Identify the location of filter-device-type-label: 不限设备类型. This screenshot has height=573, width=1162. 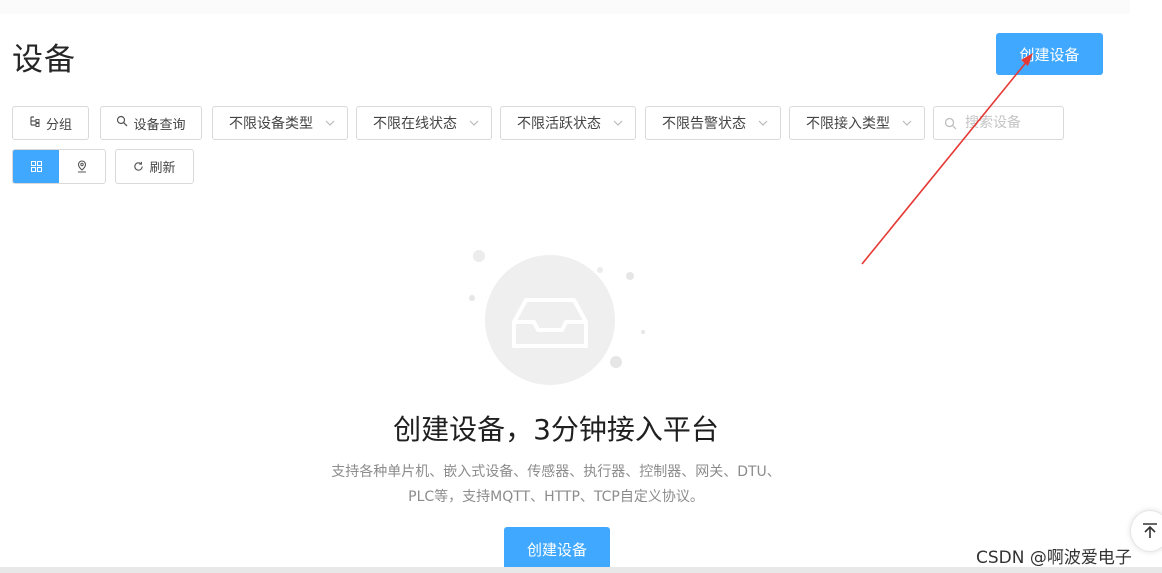
(271, 124).